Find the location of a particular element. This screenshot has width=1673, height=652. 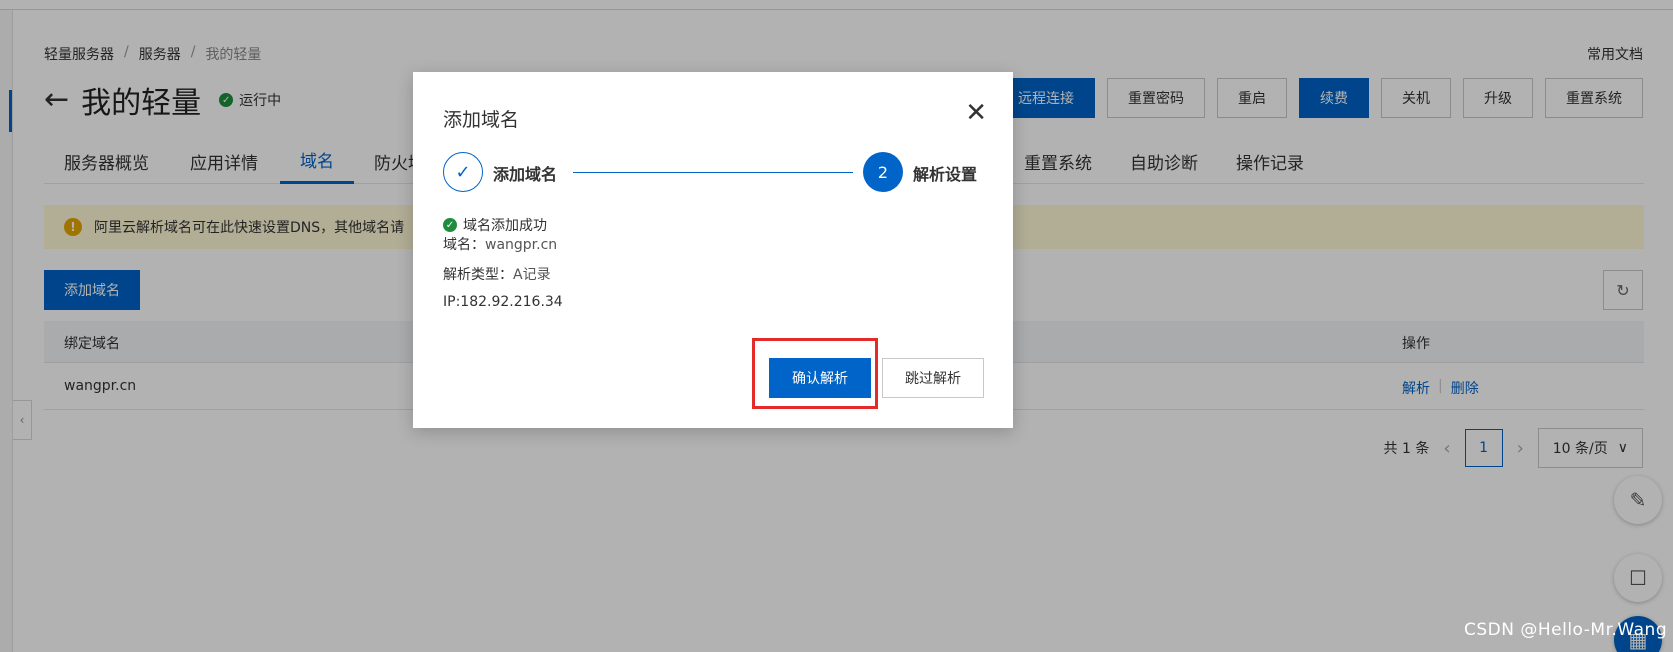

step-2-marker: 2 is located at coordinates (883, 172).